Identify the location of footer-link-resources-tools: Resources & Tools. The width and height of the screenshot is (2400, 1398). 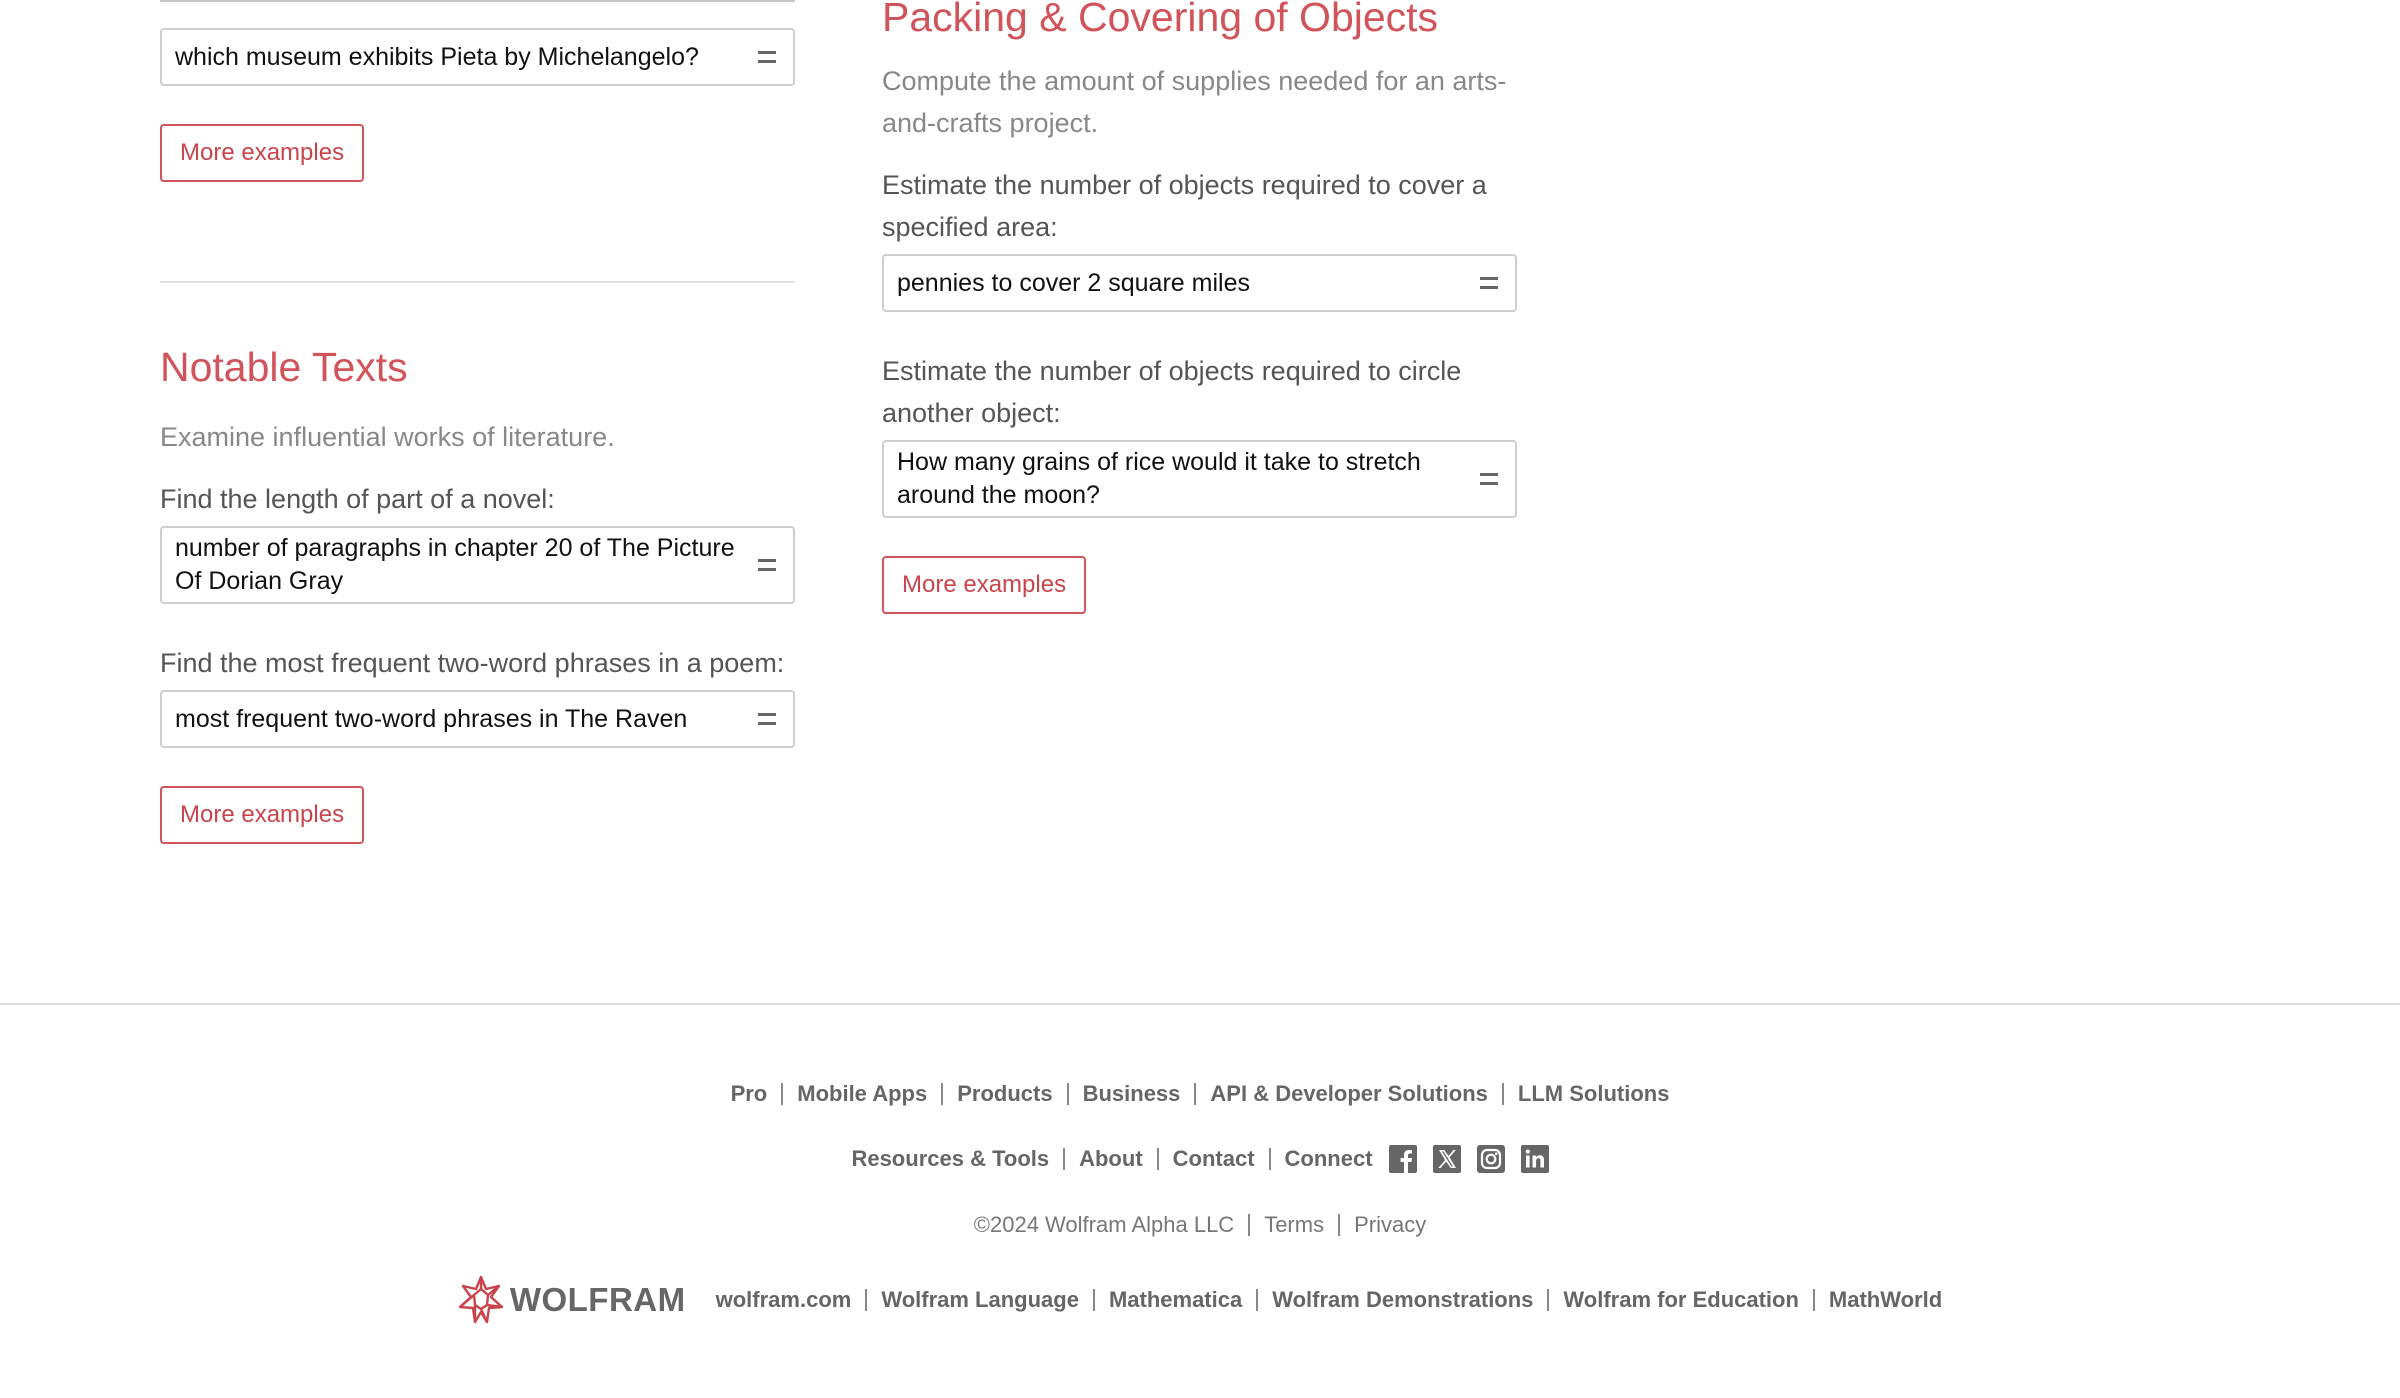
(950, 1159).